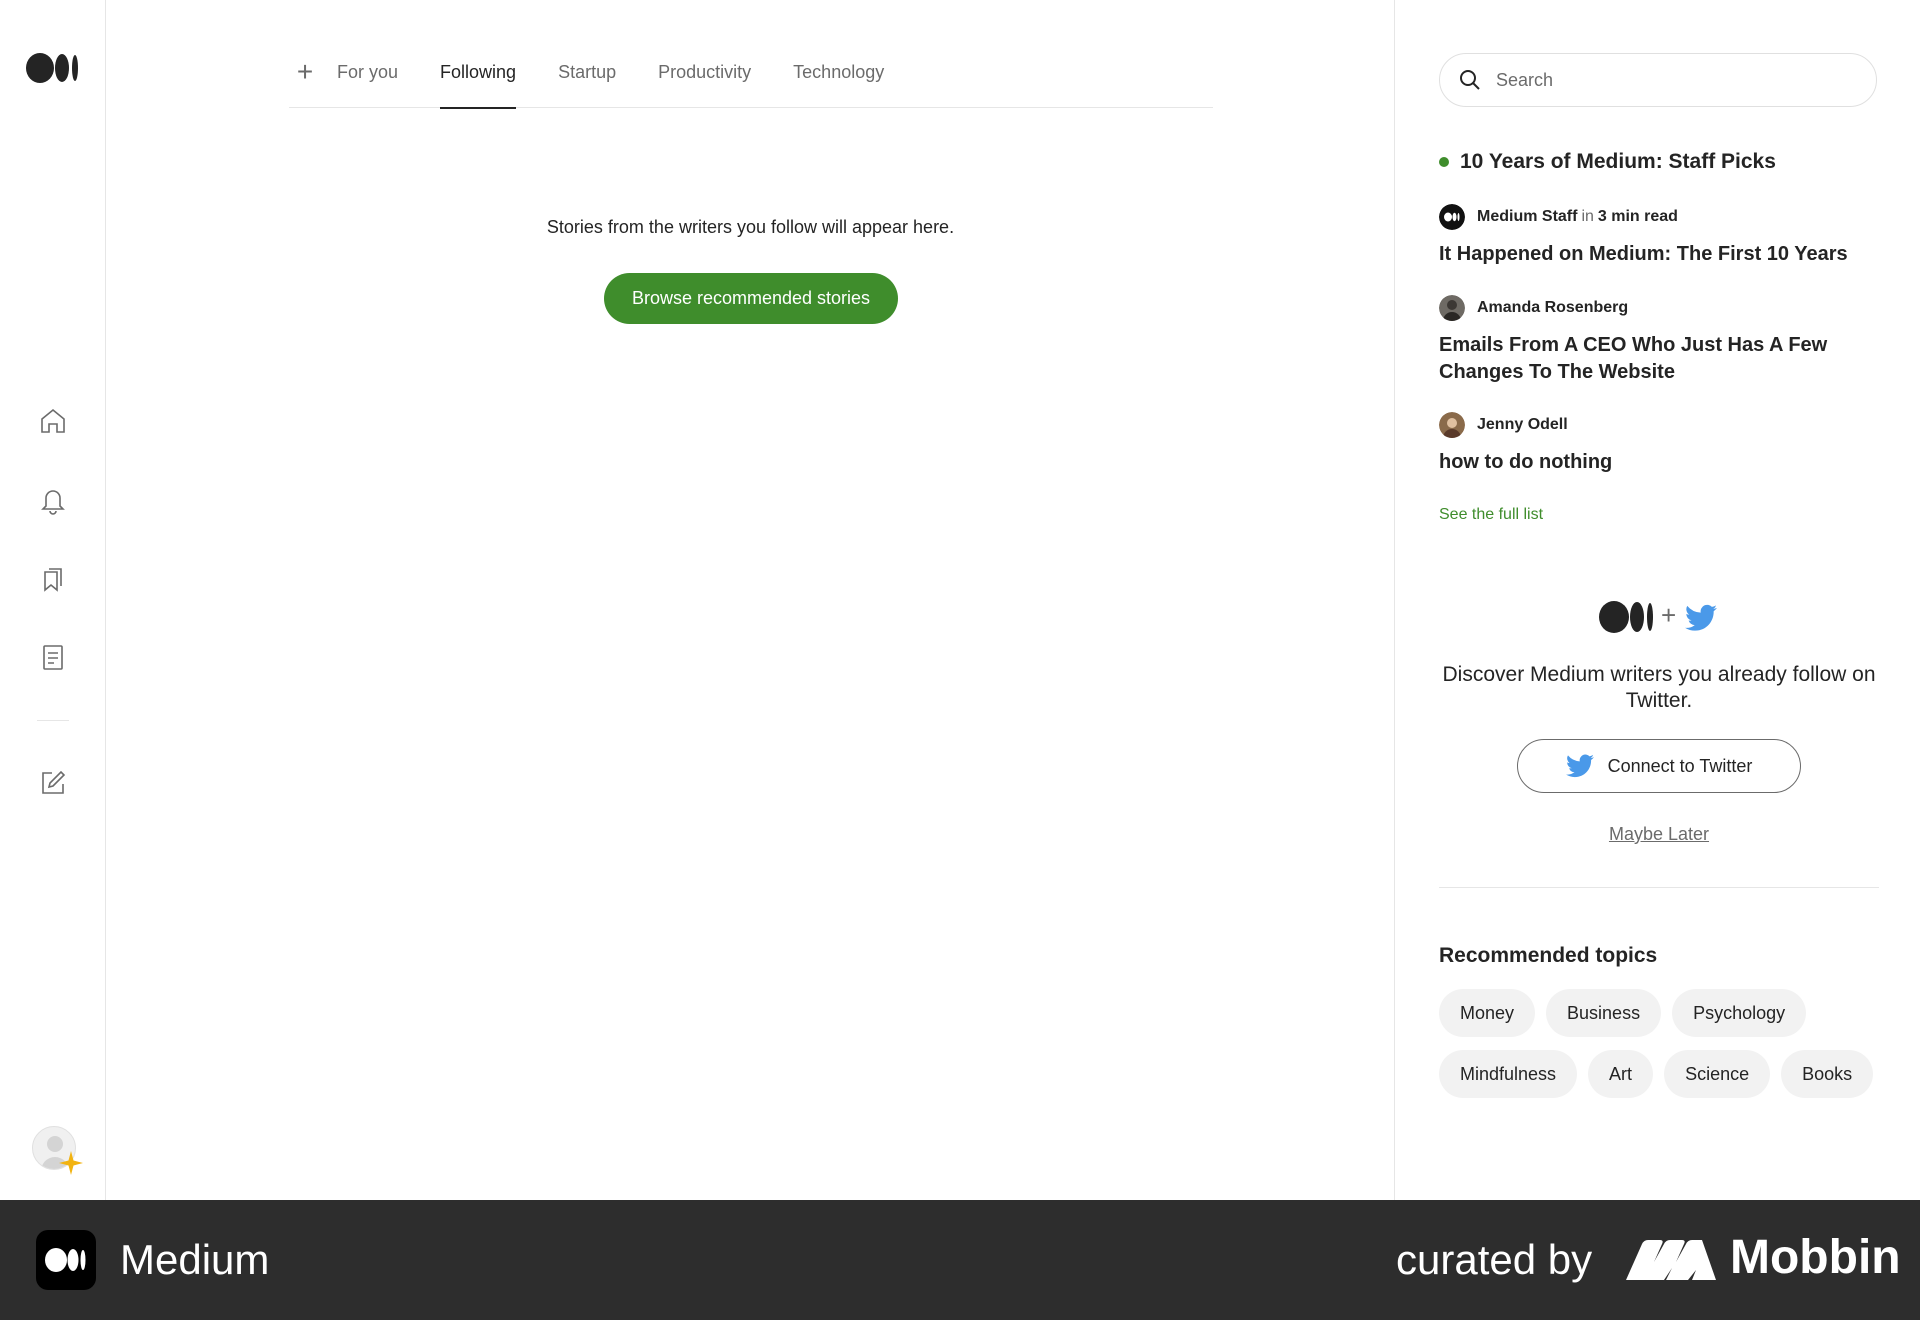 The height and width of the screenshot is (1320, 1920). I want to click on sidebar-divider, so click(1659, 887).